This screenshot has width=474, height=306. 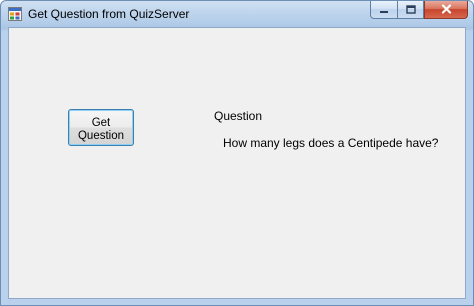 I want to click on caption-buttons, so click(x=419, y=10).